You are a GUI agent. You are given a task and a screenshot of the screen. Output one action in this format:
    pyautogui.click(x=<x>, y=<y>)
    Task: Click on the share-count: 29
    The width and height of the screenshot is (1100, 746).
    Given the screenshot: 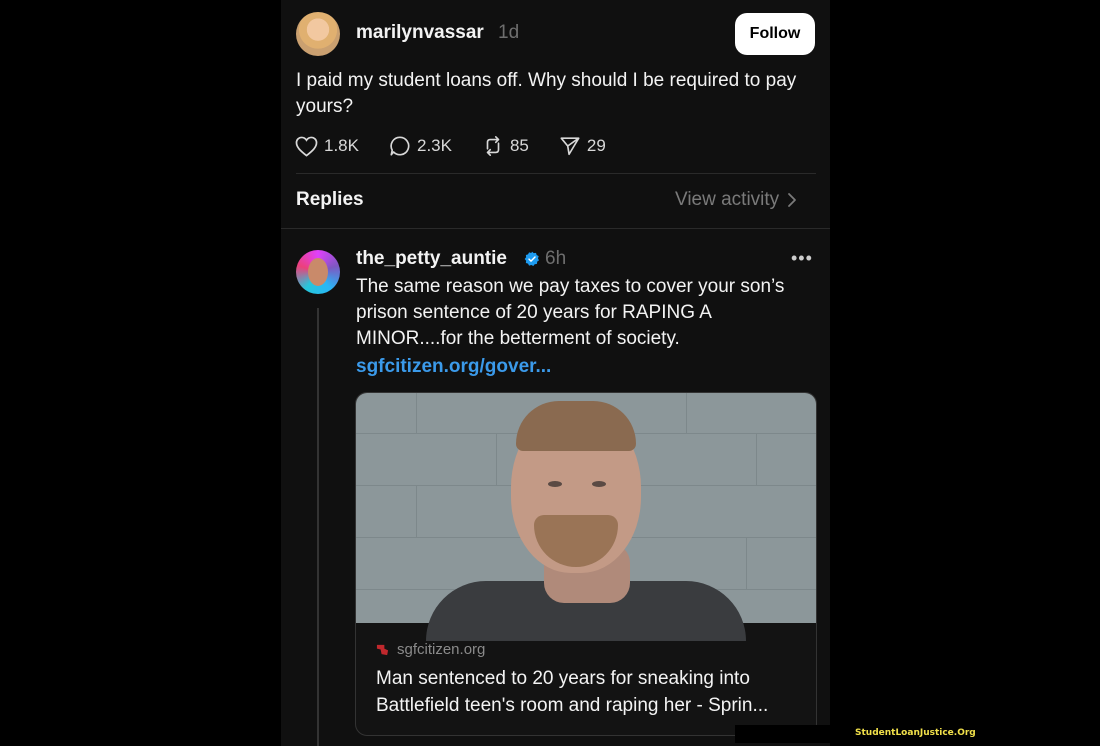 What is the action you would take?
    pyautogui.click(x=596, y=145)
    